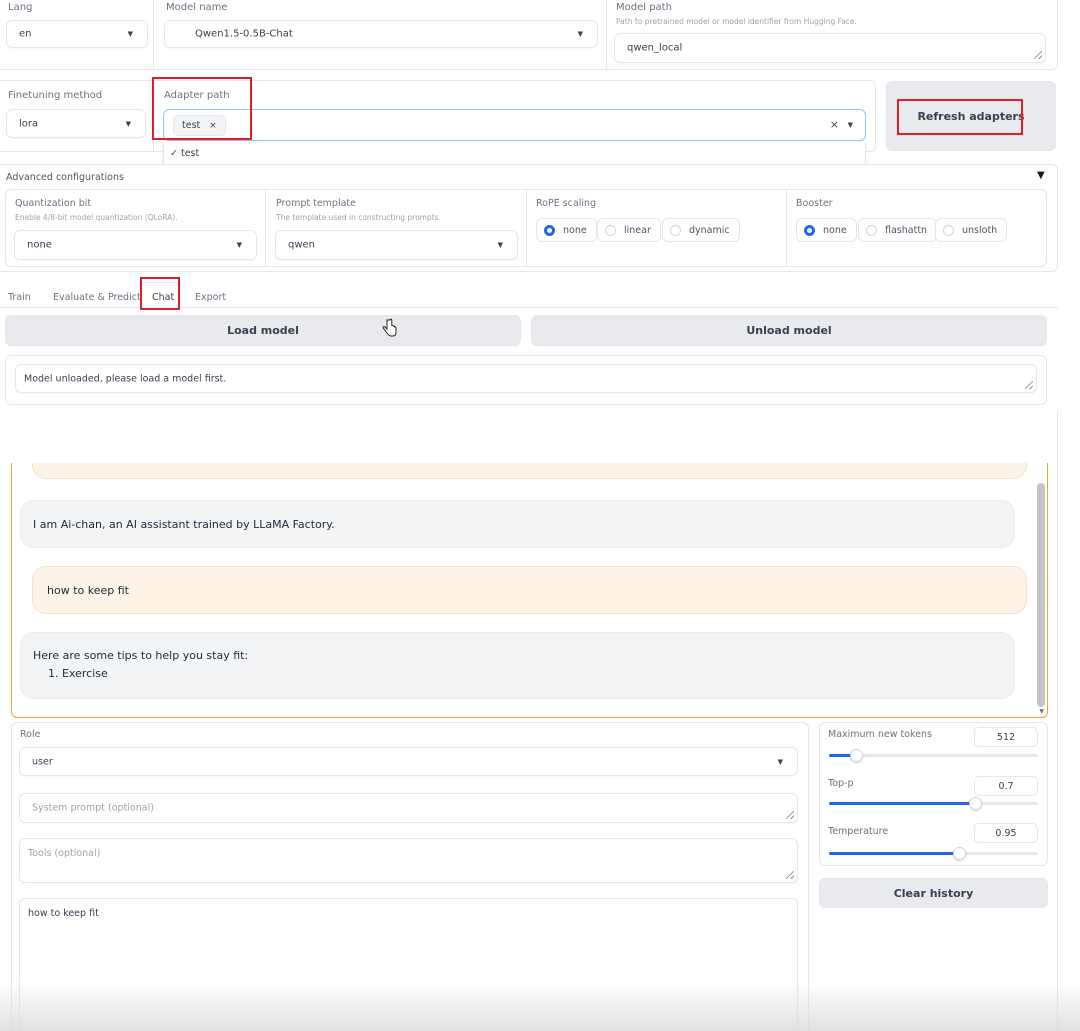  I want to click on temperature-slider, so click(933, 853).